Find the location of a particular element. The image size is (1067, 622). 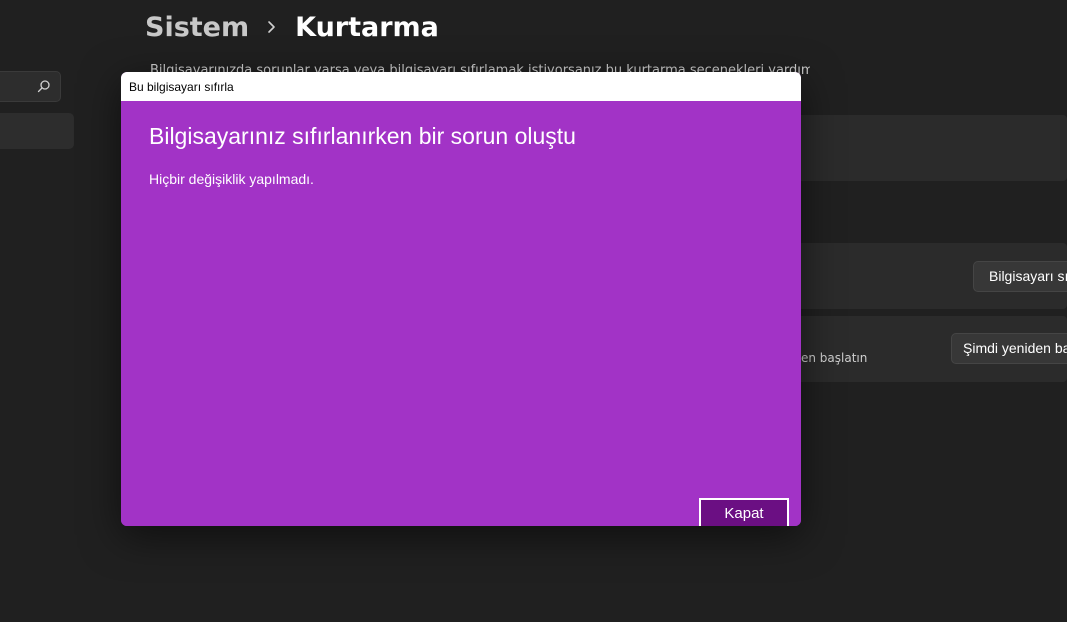

dialog-title: Bu bilgisayarı sıfırla is located at coordinates (461, 86).